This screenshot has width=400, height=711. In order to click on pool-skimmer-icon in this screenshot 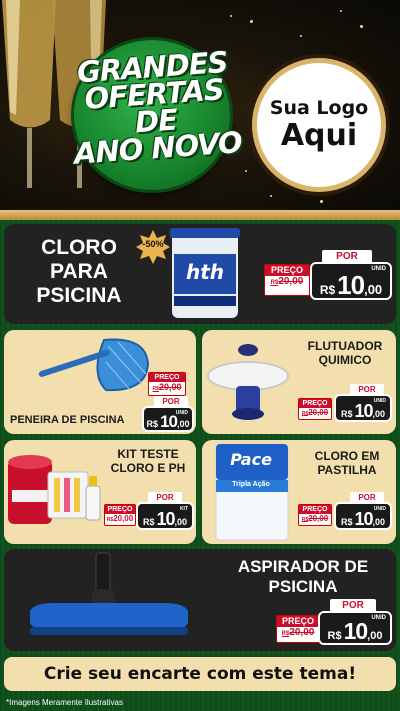, I will do `click(94, 365)`.